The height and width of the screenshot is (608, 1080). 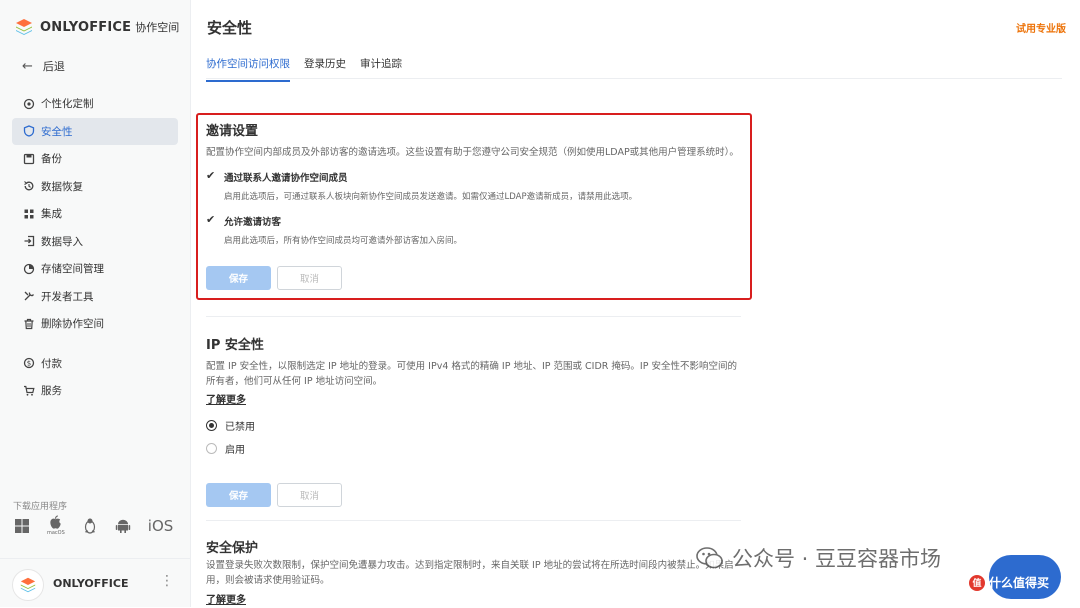 What do you see at coordinates (51, 363) in the screenshot?
I see `sidebar-item-label: 付款` at bounding box center [51, 363].